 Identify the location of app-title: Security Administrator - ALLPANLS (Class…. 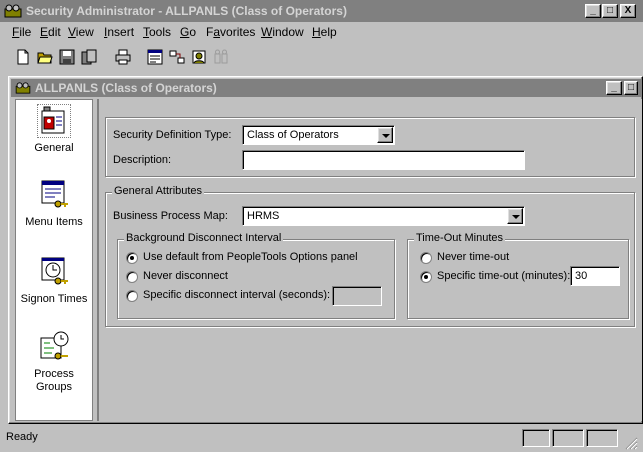
(186, 11).